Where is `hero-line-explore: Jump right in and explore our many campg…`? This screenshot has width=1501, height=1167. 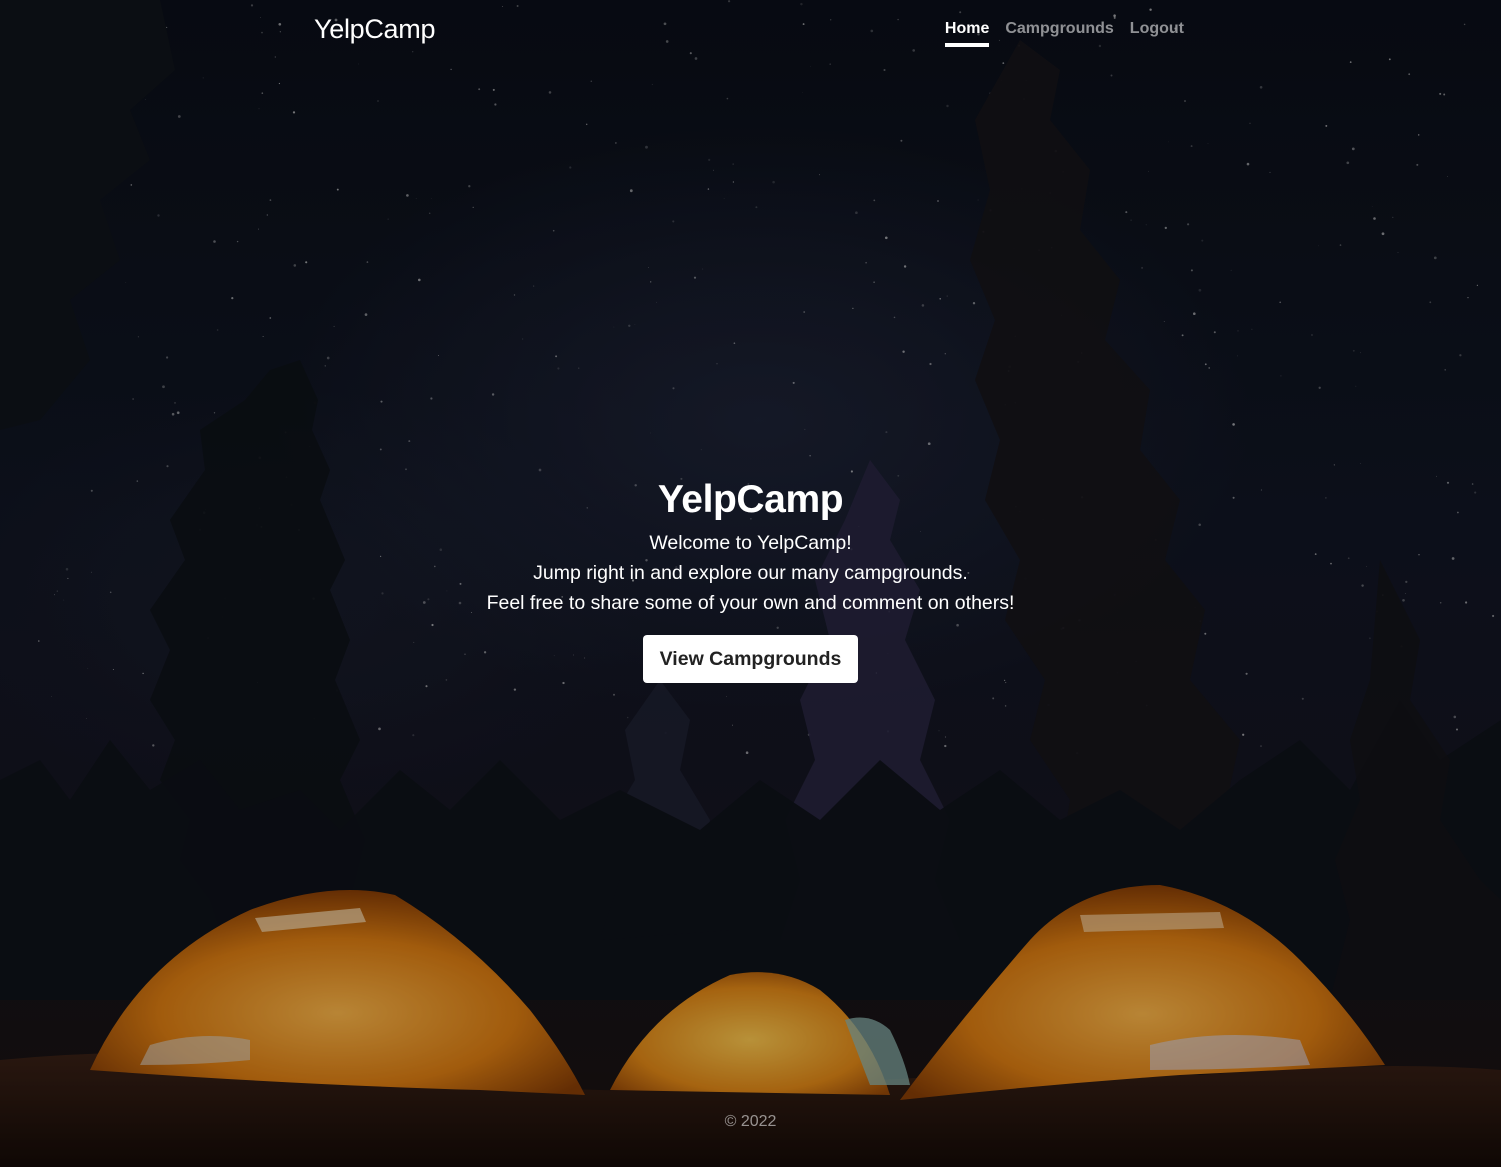 hero-line-explore: Jump right in and explore our many campg… is located at coordinates (750, 573).